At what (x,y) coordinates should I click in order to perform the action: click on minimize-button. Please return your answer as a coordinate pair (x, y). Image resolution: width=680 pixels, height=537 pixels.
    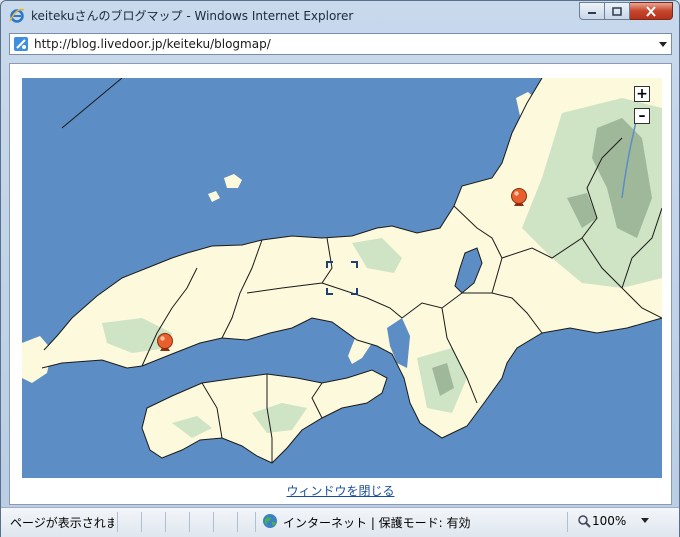
    Looking at the image, I should click on (592, 11).